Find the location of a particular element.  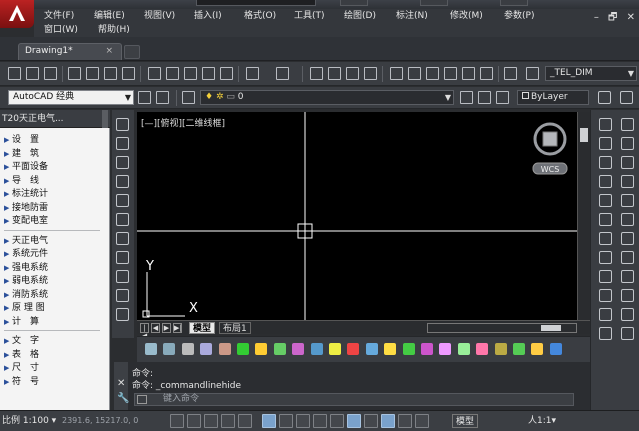

annotation-scale: 人1:1▾ is located at coordinates (542, 421).